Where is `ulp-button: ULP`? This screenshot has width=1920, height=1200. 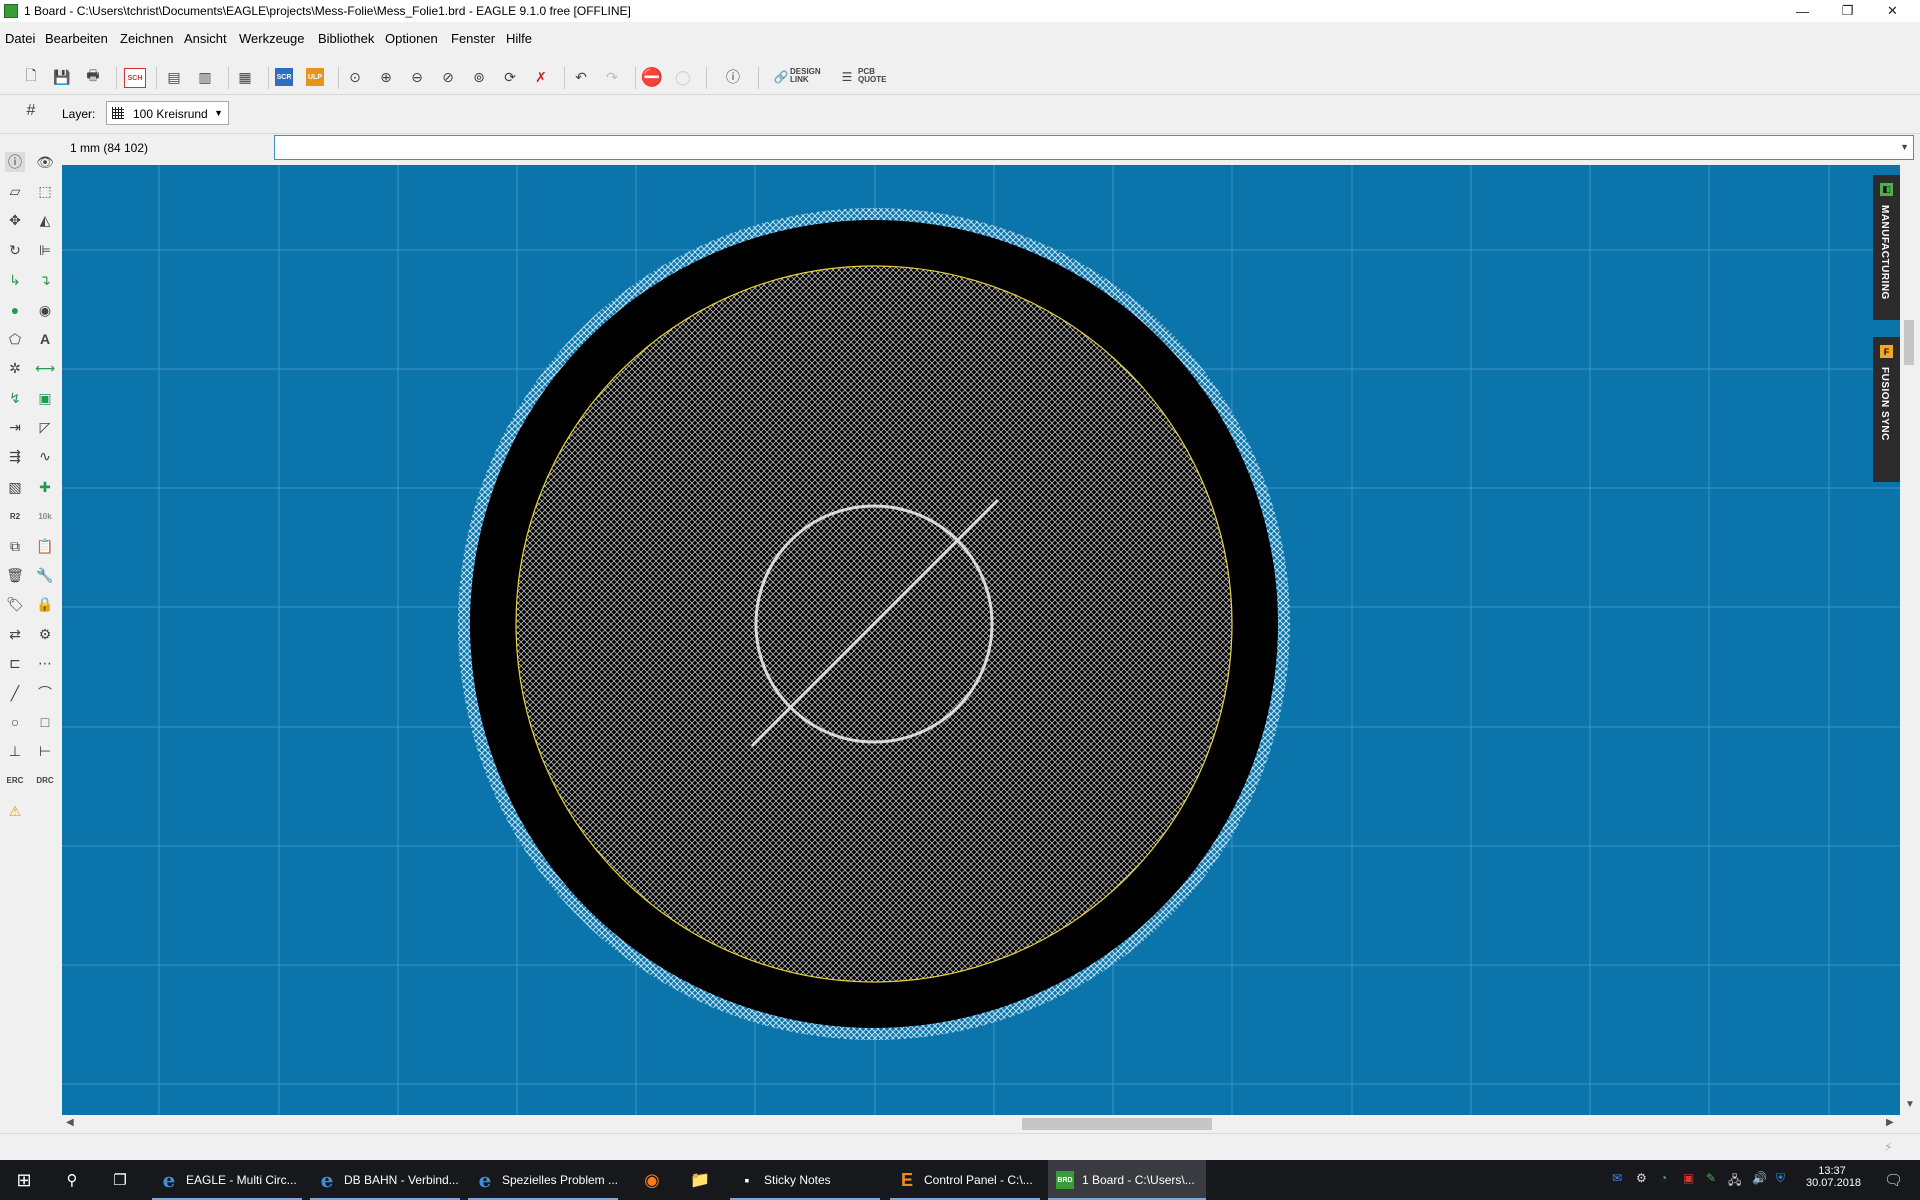
ulp-button: ULP is located at coordinates (315, 77).